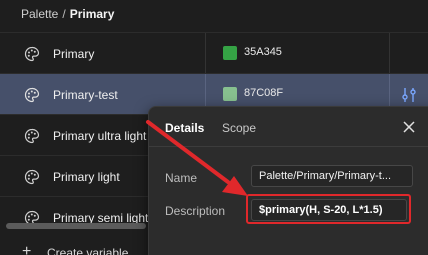 The height and width of the screenshot is (255, 428). I want to click on annotation-highlight-box, so click(328, 209).